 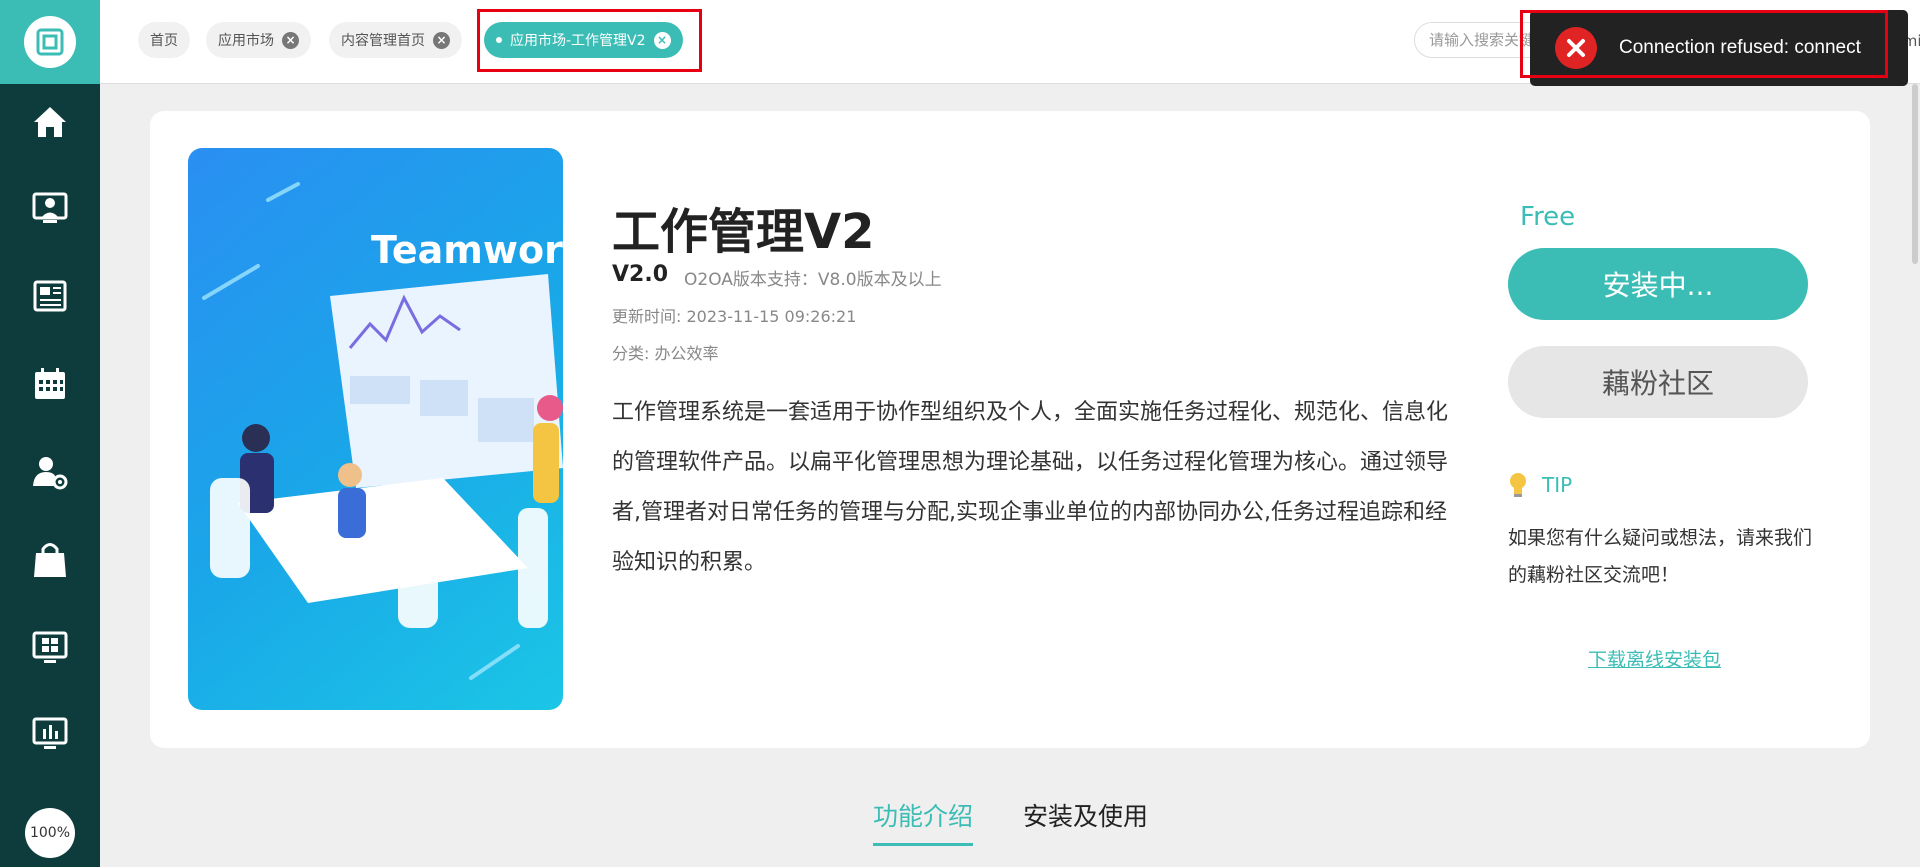 I want to click on sidebar-item-home, so click(x=50, y=122).